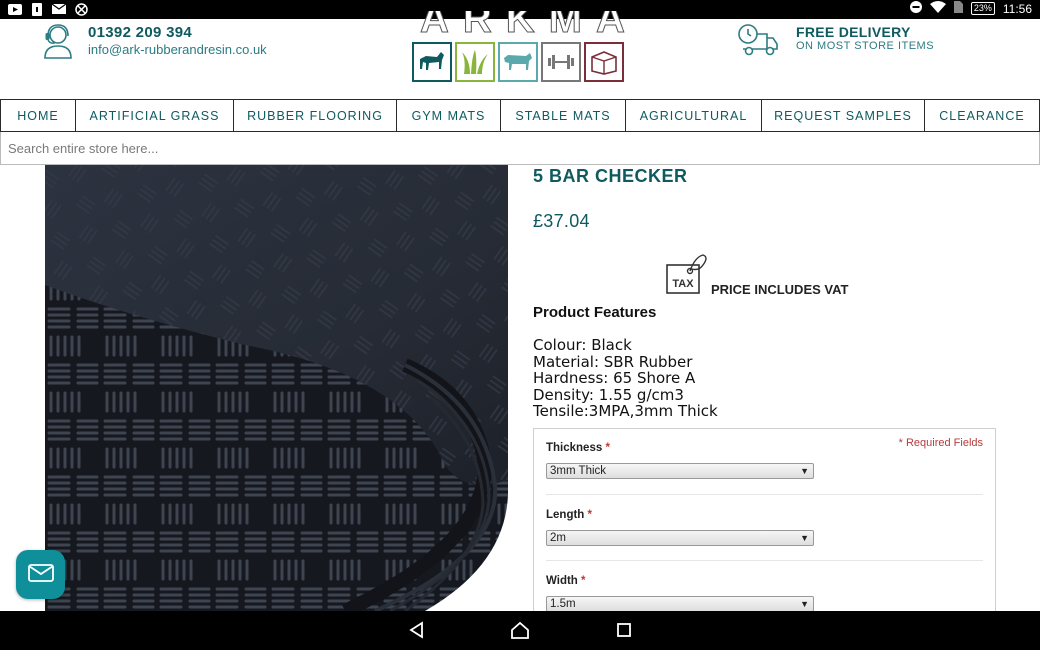 Image resolution: width=1040 pixels, height=650 pixels. Describe the element at coordinates (865, 46) in the screenshot. I see `delivery-subtitle: ON MOST STORE ITEMS` at that location.